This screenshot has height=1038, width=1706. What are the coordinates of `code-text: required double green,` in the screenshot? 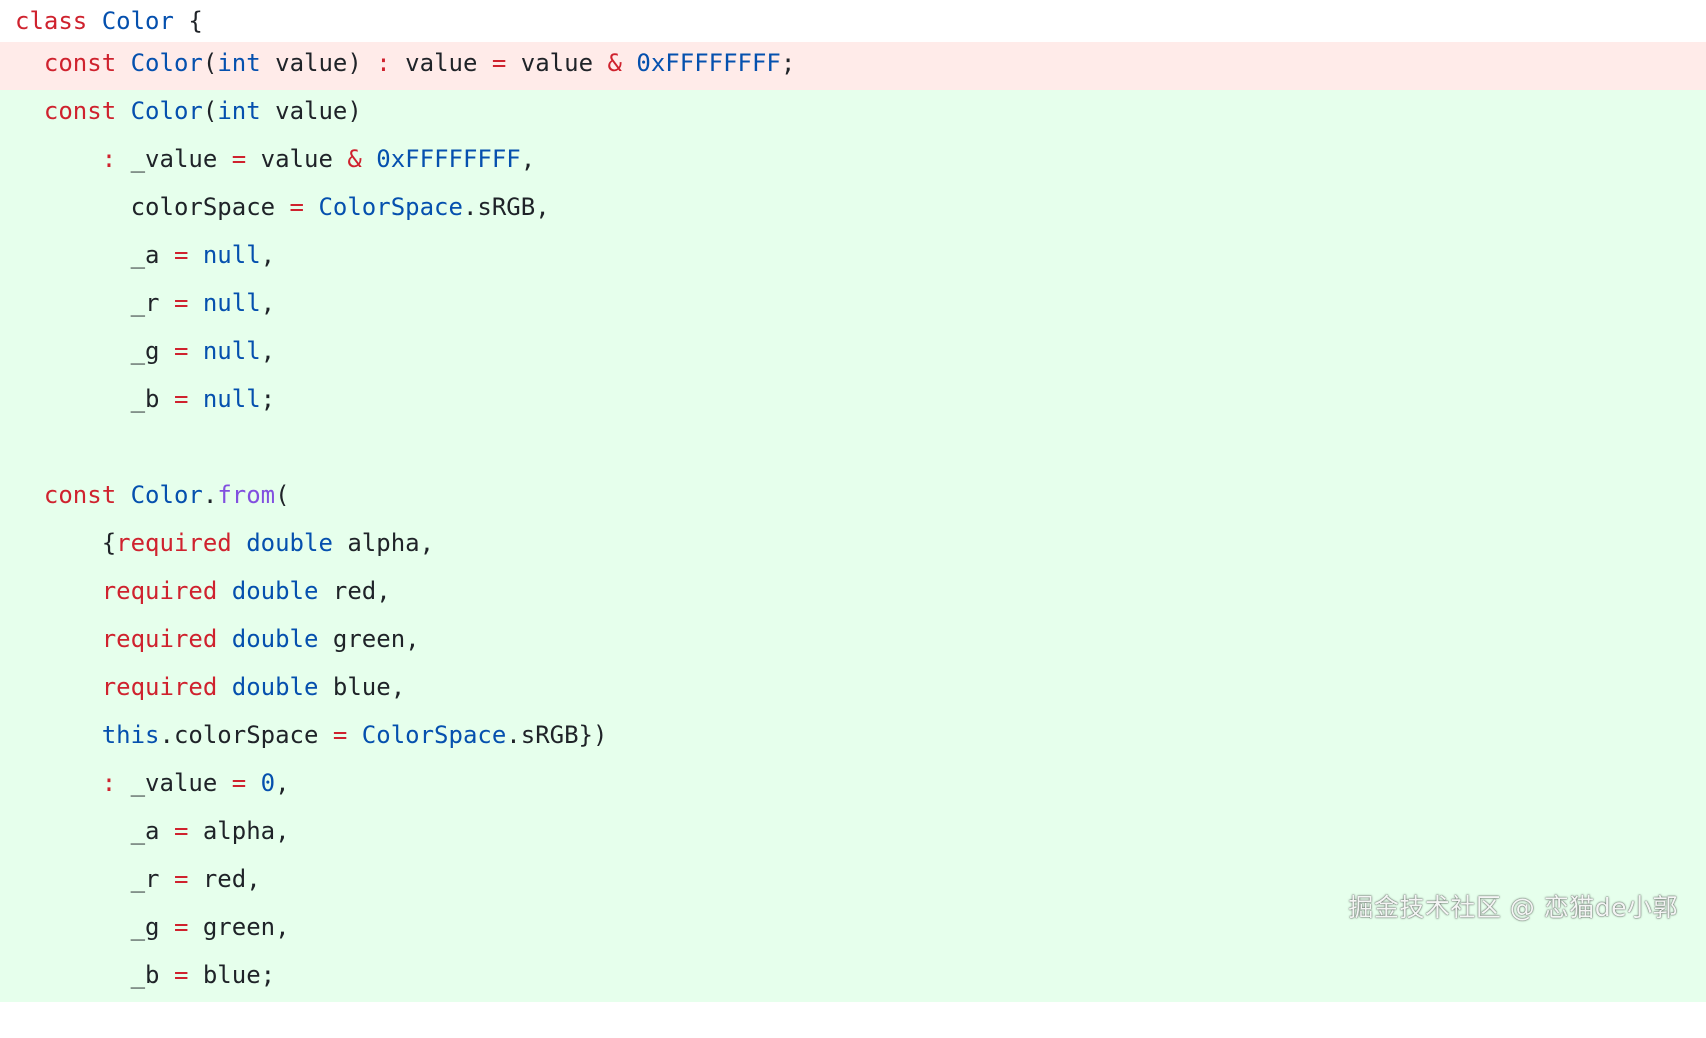 It's located at (217, 639).